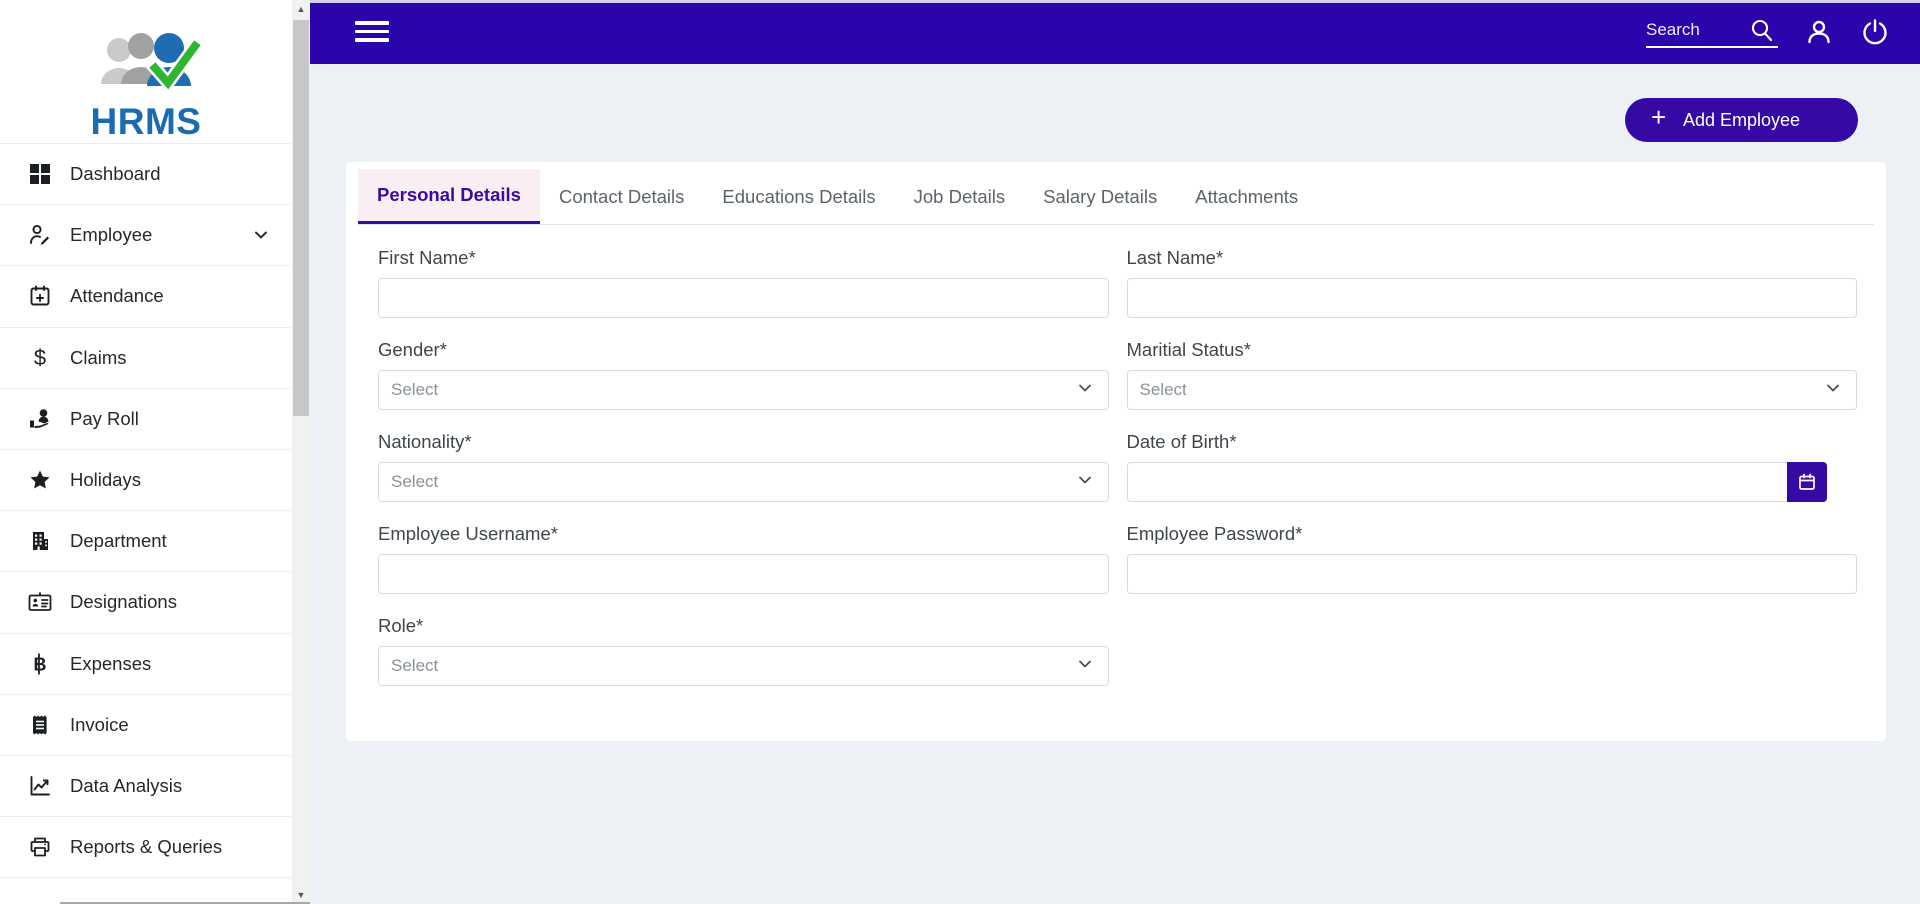  Describe the element at coordinates (146, 357) in the screenshot. I see `sidebar-item-claims: $ Claims` at that location.